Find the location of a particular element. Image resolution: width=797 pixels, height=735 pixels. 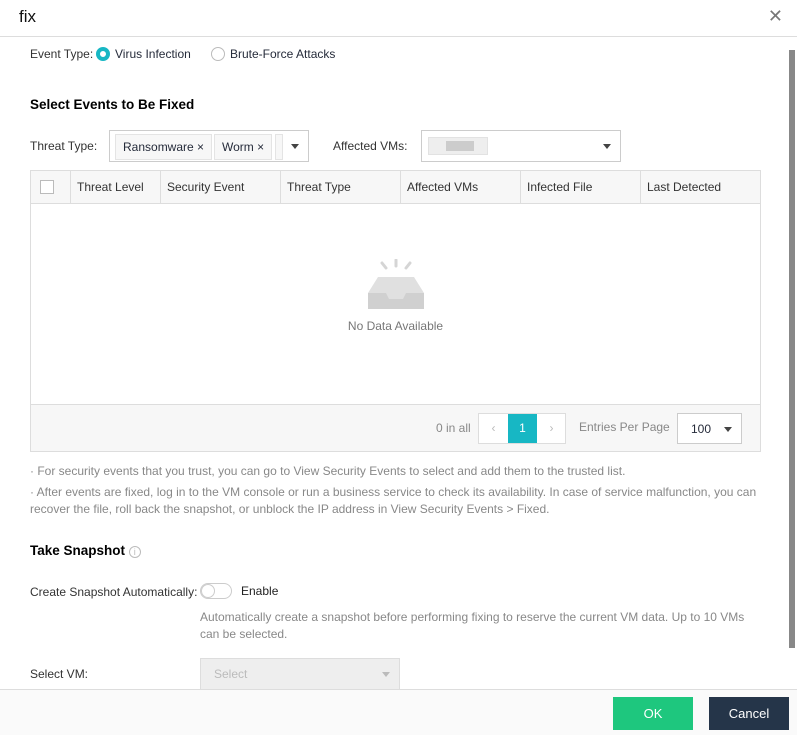

per-page-label: Entries Per Page is located at coordinates (624, 427).